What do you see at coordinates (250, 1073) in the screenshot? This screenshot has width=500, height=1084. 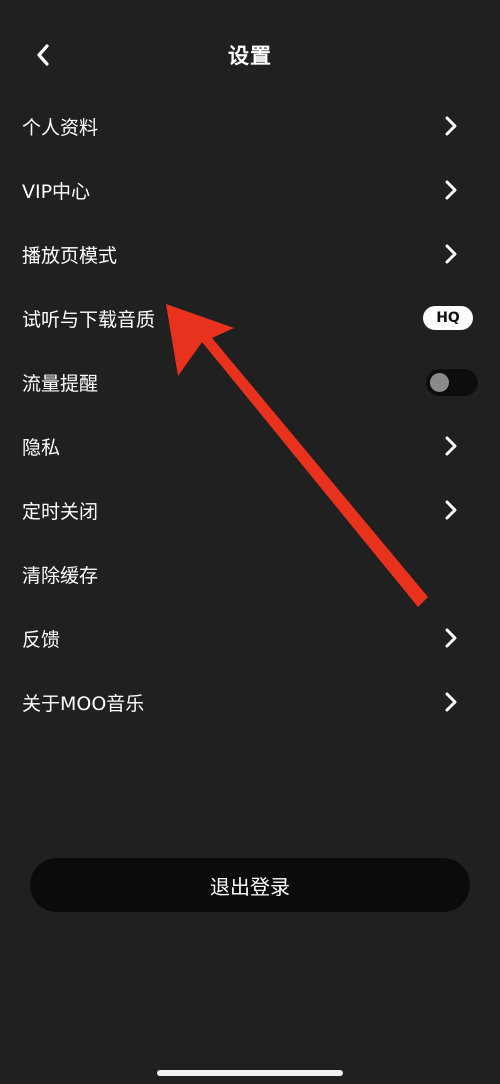 I see `home-indicator` at bounding box center [250, 1073].